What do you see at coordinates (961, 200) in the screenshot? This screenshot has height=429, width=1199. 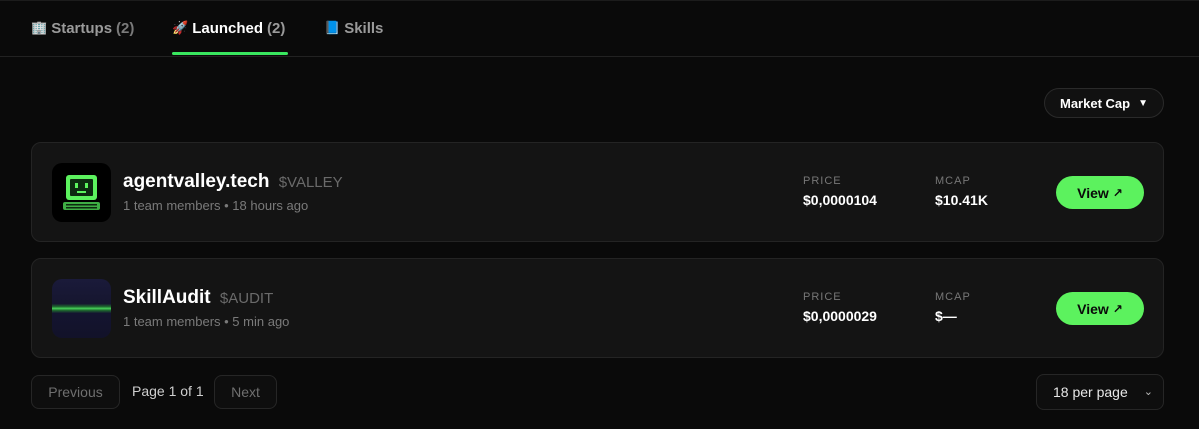 I see `mcap-value: $10.41K` at bounding box center [961, 200].